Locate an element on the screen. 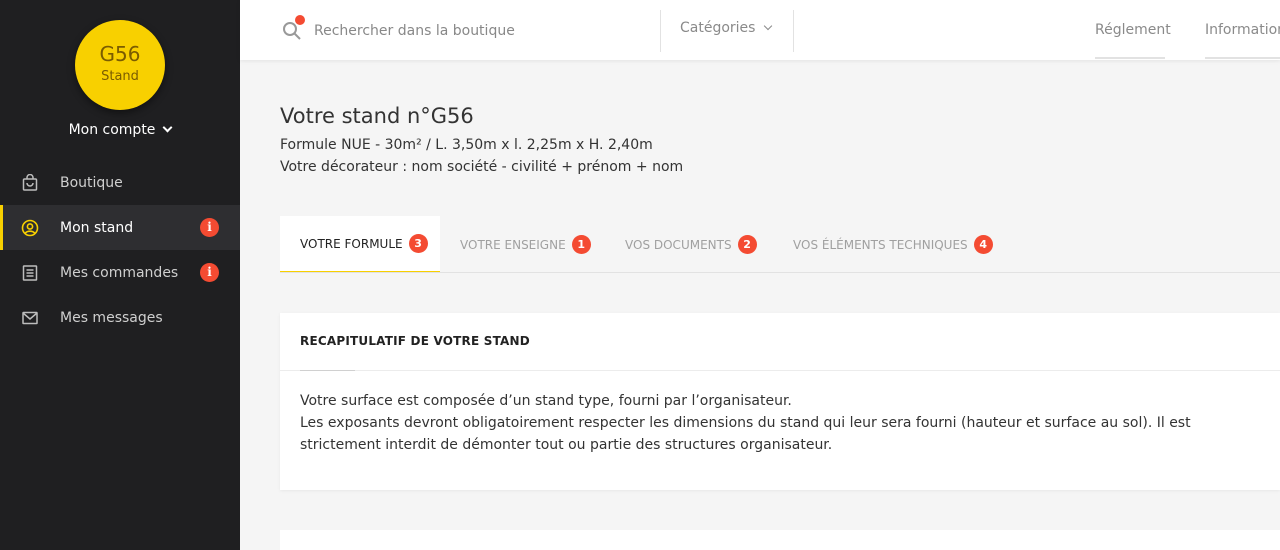  sidebar-item-mon-stand: Mon stand i is located at coordinates (120, 227).